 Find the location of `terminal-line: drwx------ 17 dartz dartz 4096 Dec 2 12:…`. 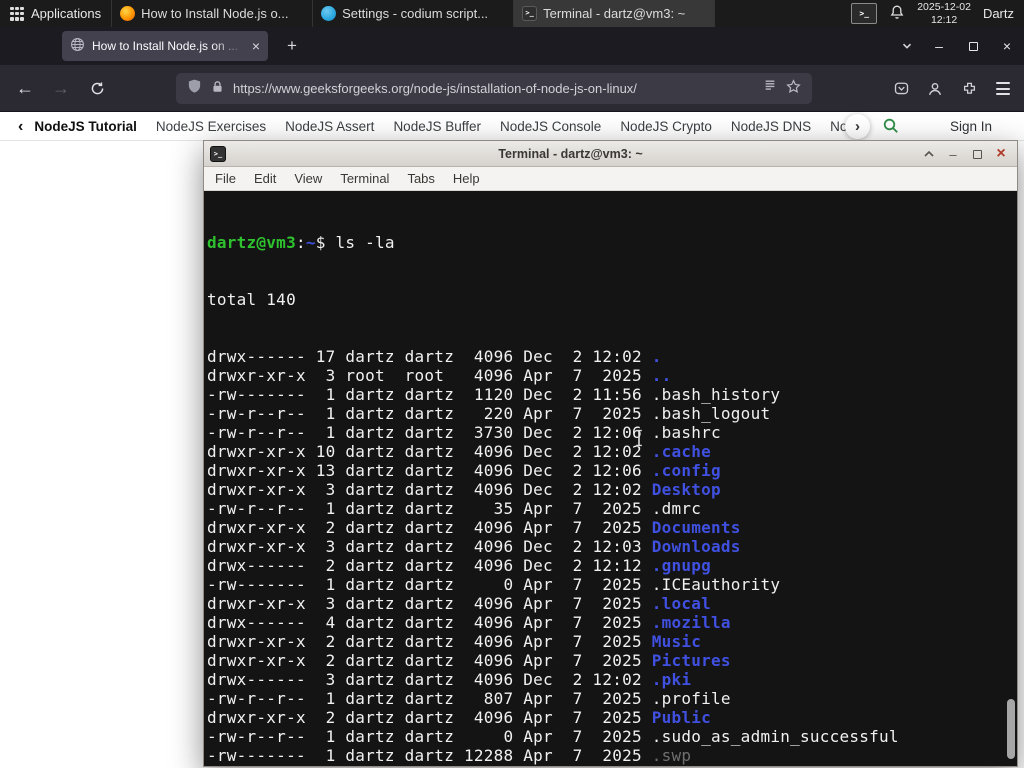

terminal-line: drwx------ 17 dartz dartz 4096 Dec 2 12:… is located at coordinates (434, 356).